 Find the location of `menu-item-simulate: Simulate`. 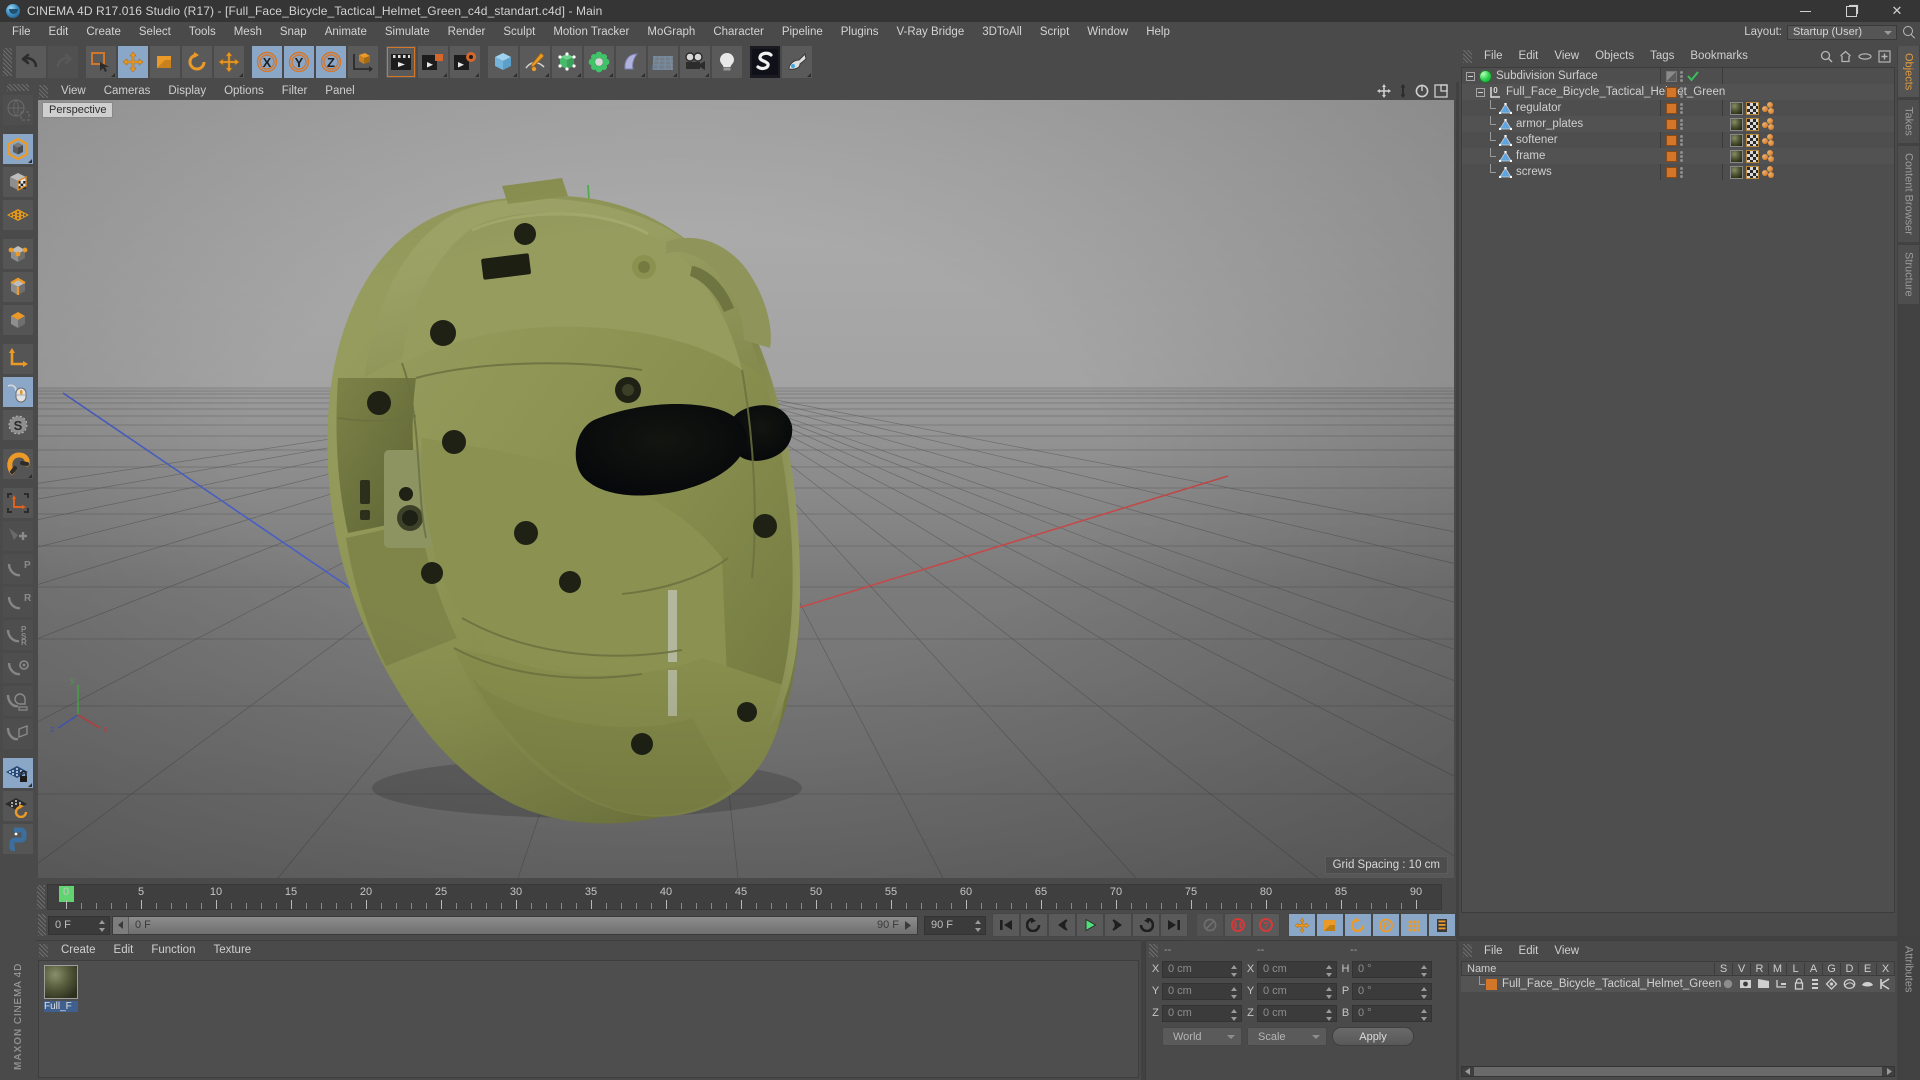

menu-item-simulate: Simulate is located at coordinates (407, 32).